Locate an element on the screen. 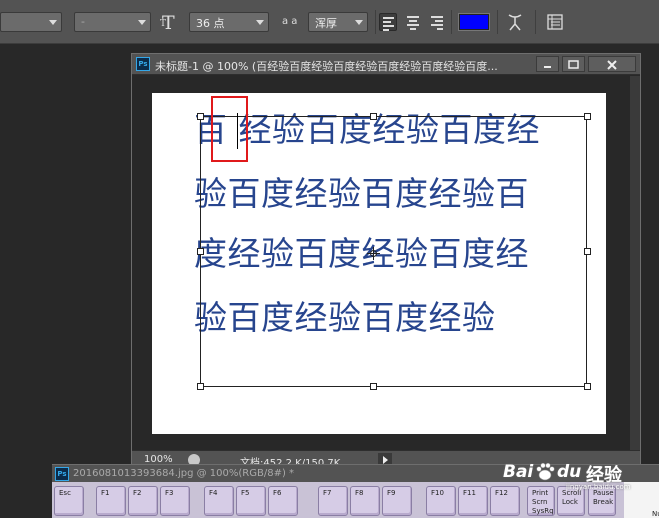 The height and width of the screenshot is (518, 659). keyboard-key: F12 is located at coordinates (505, 501).